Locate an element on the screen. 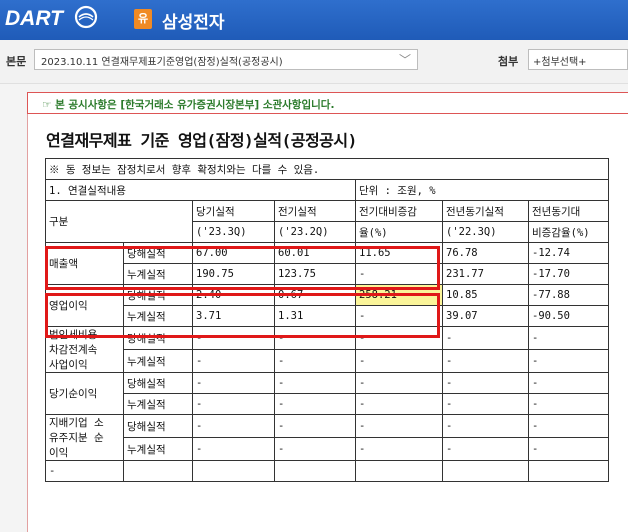  cell-current: 3.71 is located at coordinates (233, 316).